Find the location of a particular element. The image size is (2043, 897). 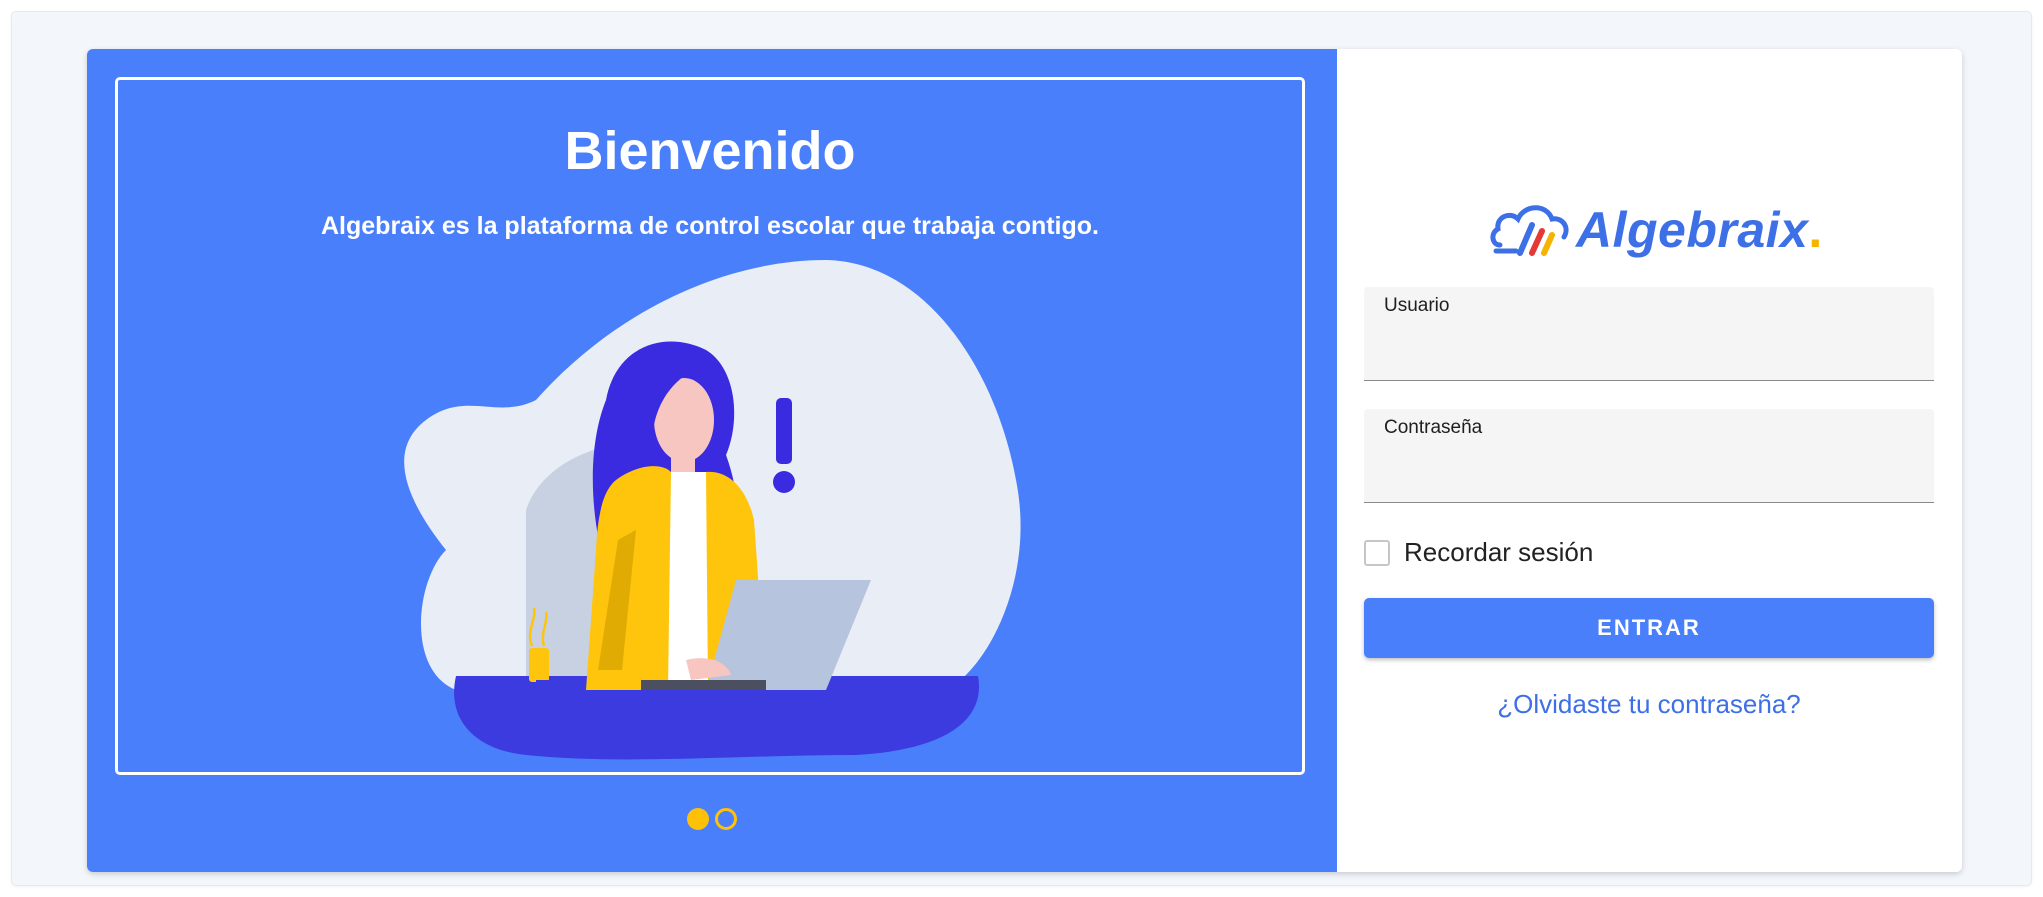

password-label: Contraseña is located at coordinates (1433, 427).